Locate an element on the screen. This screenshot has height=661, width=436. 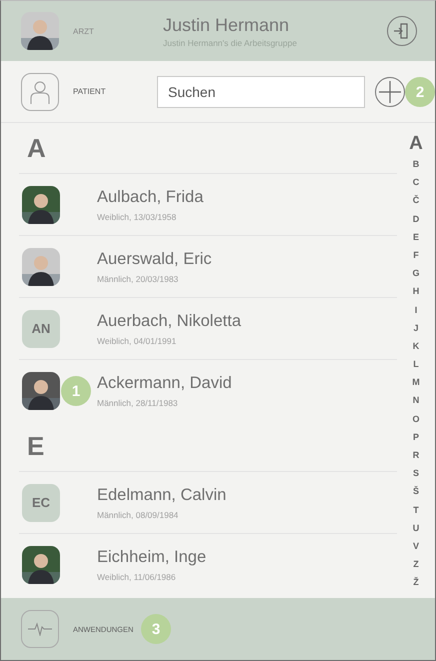
index-letter: P is located at coordinates (415, 437).